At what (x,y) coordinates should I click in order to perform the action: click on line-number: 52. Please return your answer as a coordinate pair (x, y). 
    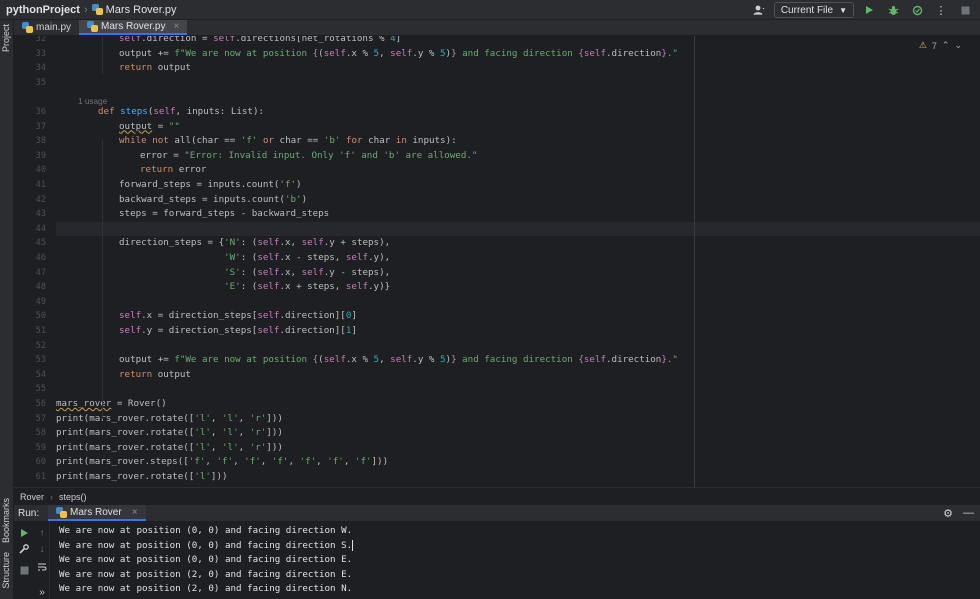
    Looking at the image, I should click on (40, 345).